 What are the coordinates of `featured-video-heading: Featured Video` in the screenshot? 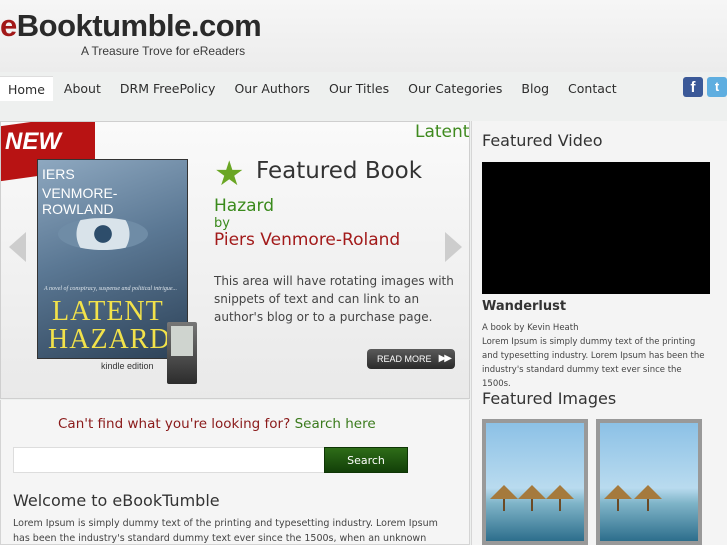 It's located at (542, 140).